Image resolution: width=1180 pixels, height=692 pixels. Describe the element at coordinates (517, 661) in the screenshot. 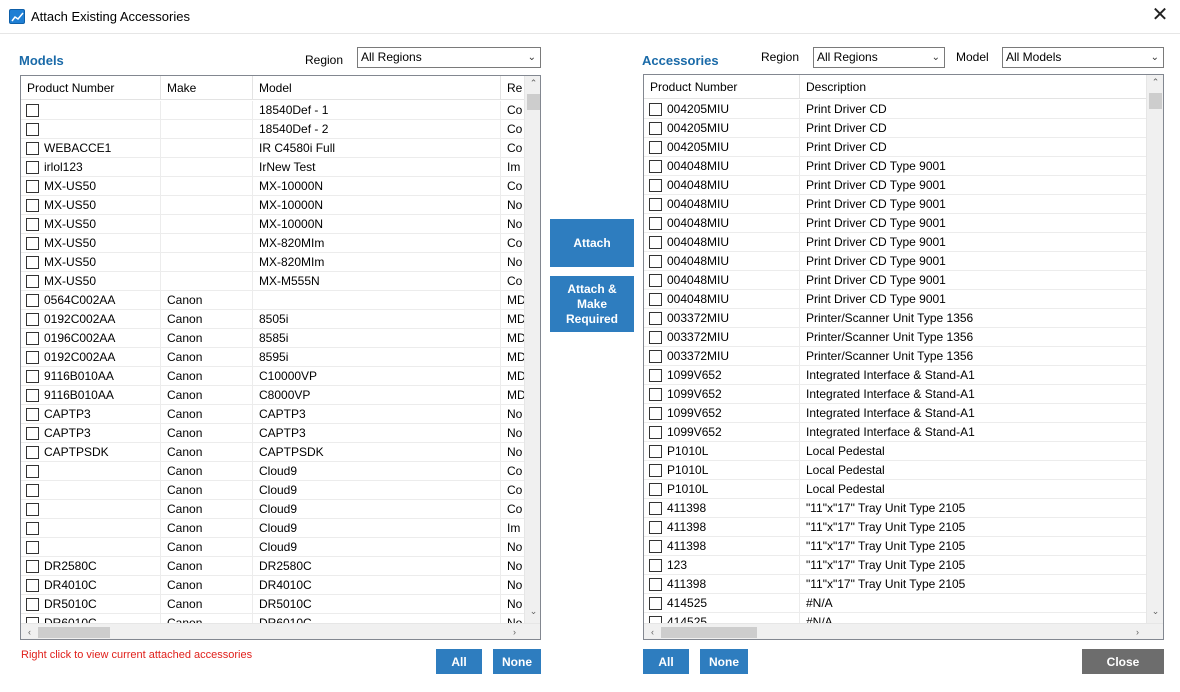

I see `models-none-button: None` at that location.